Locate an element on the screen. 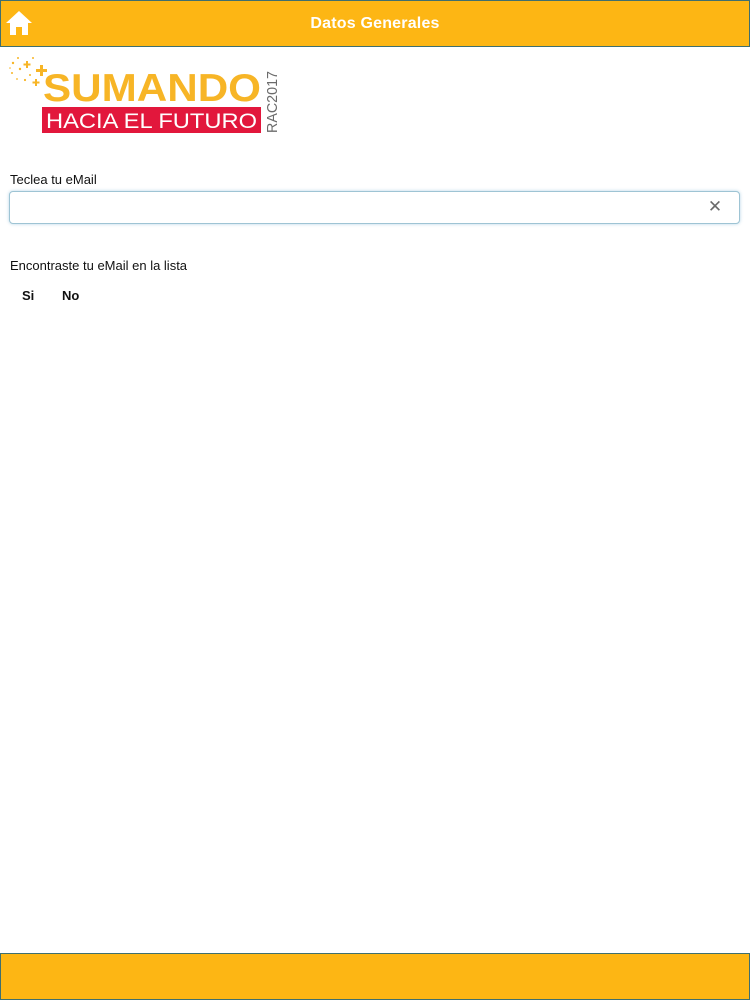 The height and width of the screenshot is (1000, 750). footer-bar is located at coordinates (375, 976).